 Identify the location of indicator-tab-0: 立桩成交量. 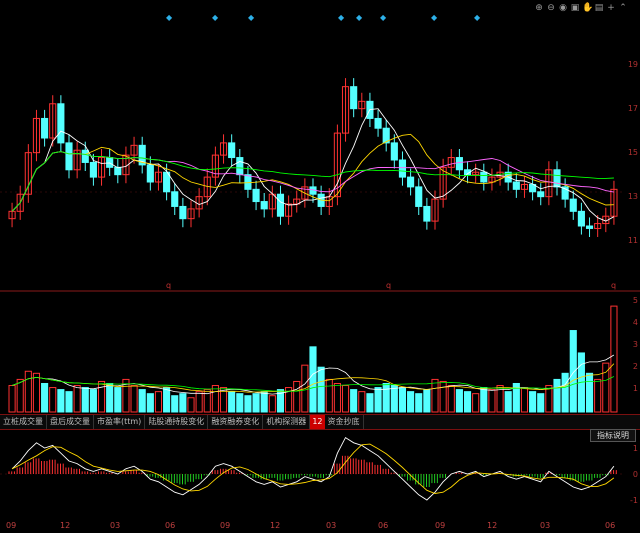
(23, 422).